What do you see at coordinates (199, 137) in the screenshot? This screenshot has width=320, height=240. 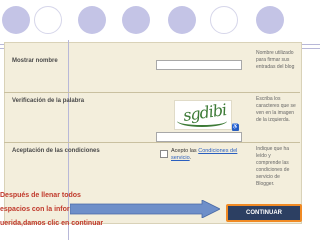 I see `word-verification-input` at bounding box center [199, 137].